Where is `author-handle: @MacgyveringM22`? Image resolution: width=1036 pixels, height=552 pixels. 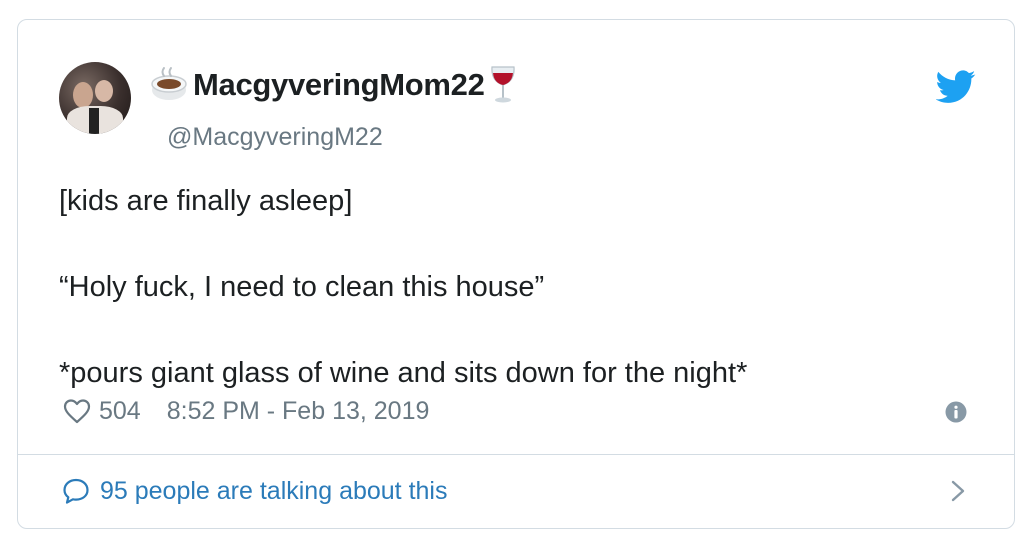 author-handle: @MacgyveringM22 is located at coordinates (275, 137).